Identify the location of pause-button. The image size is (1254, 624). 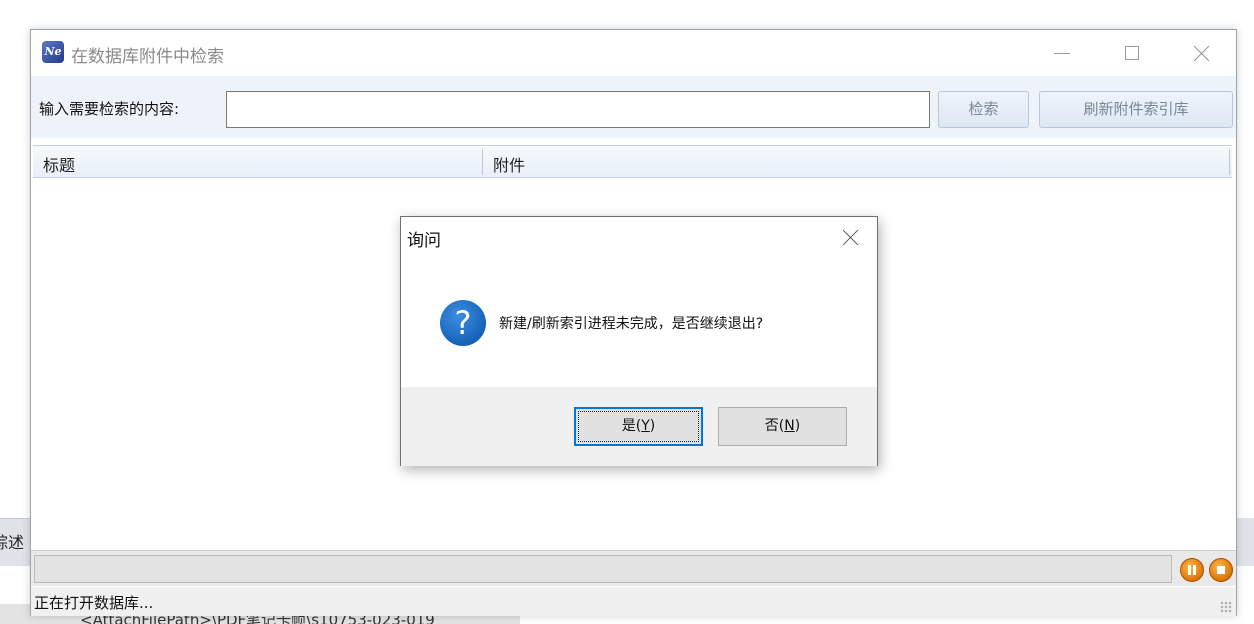
(1192, 570).